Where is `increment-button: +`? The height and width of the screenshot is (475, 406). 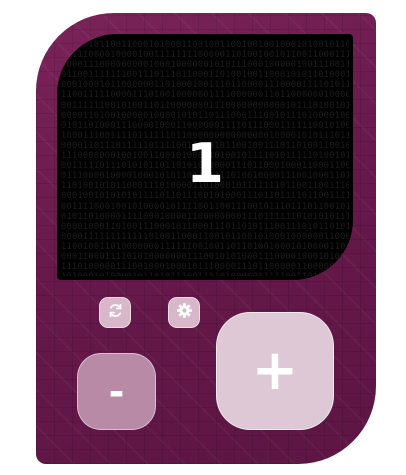
increment-button: + is located at coordinates (275, 371).